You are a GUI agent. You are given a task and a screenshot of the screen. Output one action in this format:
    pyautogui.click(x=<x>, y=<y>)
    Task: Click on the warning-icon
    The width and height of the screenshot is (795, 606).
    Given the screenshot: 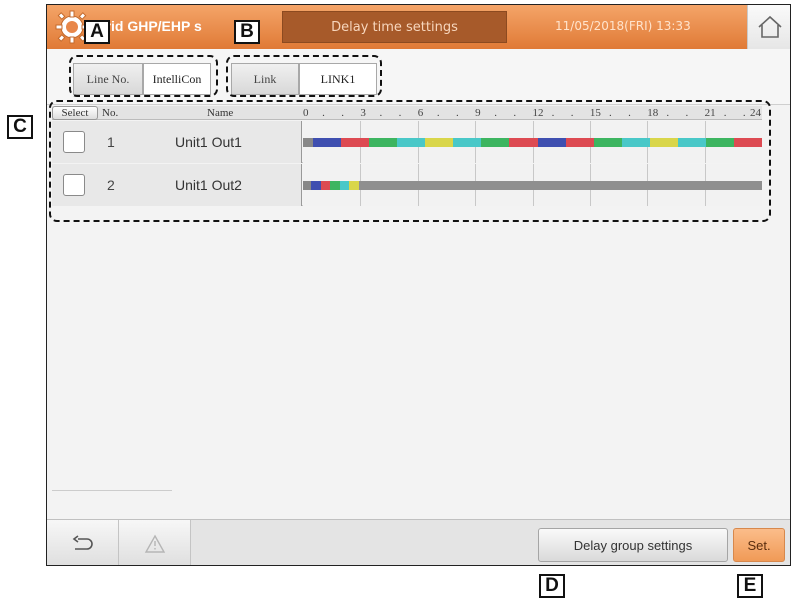 What is the action you would take?
    pyautogui.click(x=154, y=543)
    